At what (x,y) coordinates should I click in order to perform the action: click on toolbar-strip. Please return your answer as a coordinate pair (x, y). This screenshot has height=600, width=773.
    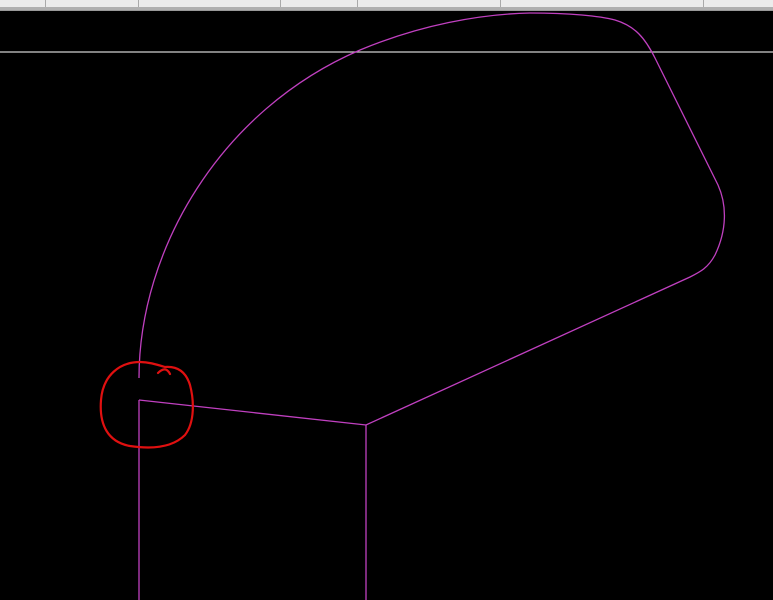
    Looking at the image, I should click on (386, 5).